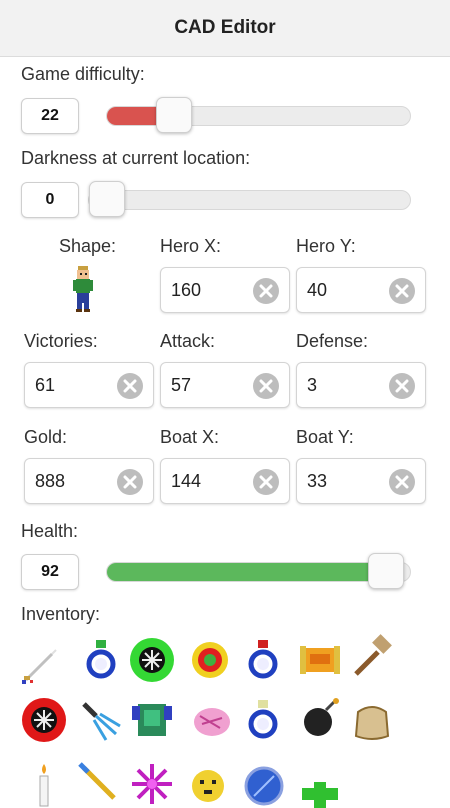  I want to click on gold-value: 888, so click(50, 481).